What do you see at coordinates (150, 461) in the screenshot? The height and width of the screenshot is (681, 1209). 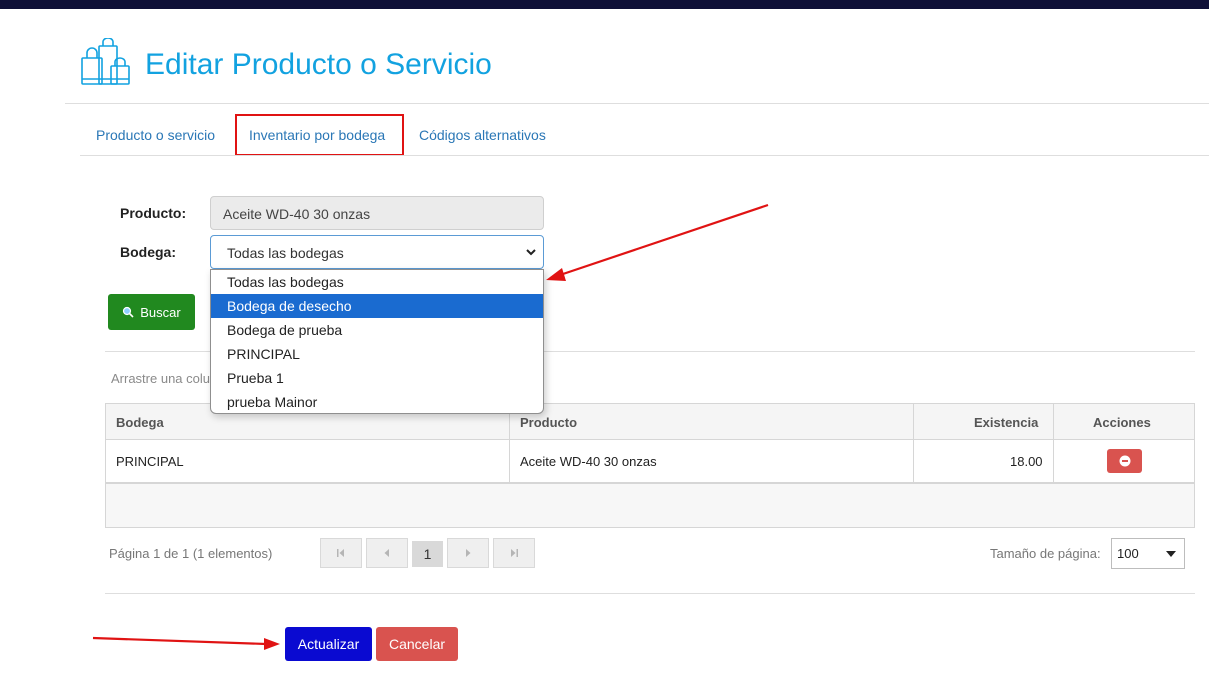 I see `cell-bodega: PRINCIPAL` at bounding box center [150, 461].